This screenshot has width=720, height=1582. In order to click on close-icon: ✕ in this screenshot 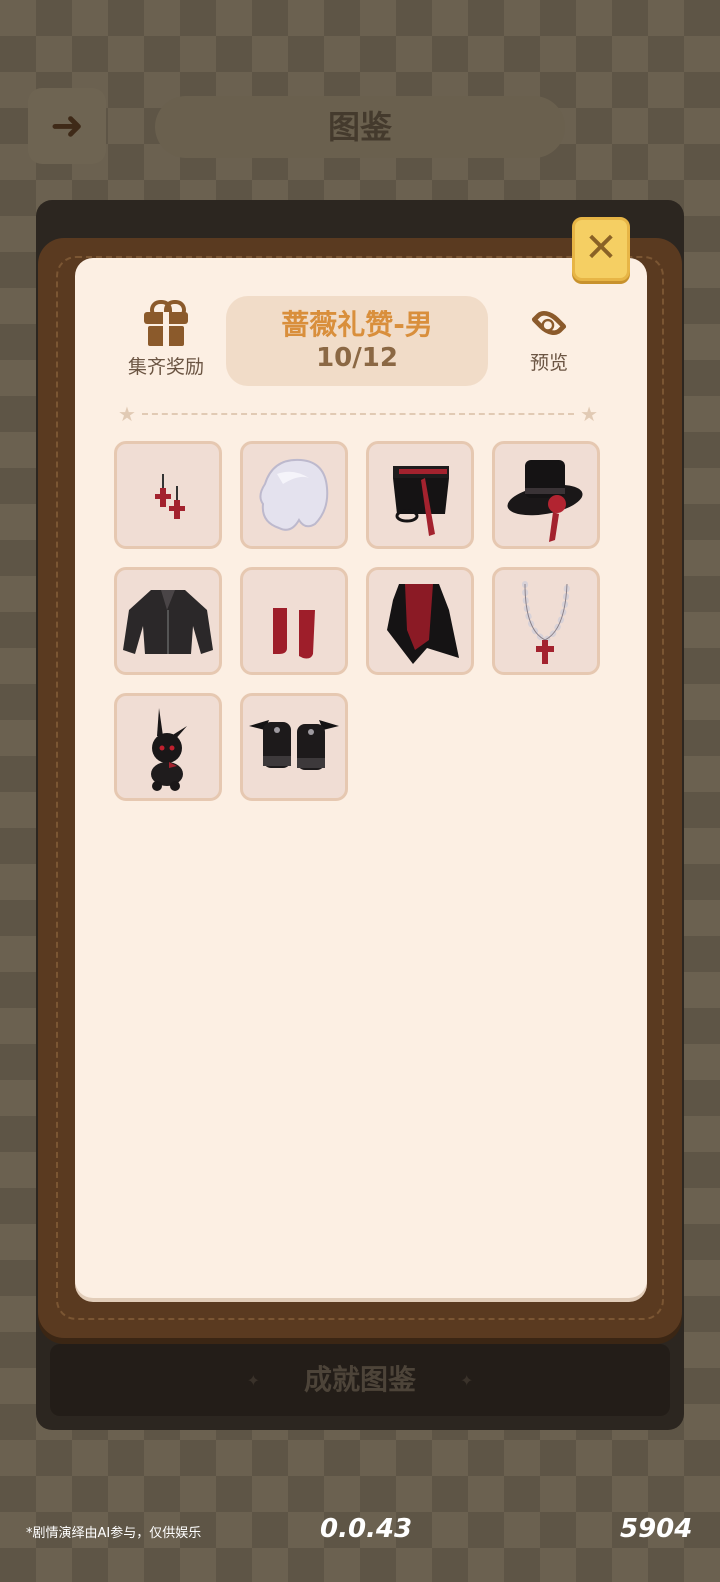, I will do `click(601, 248)`.